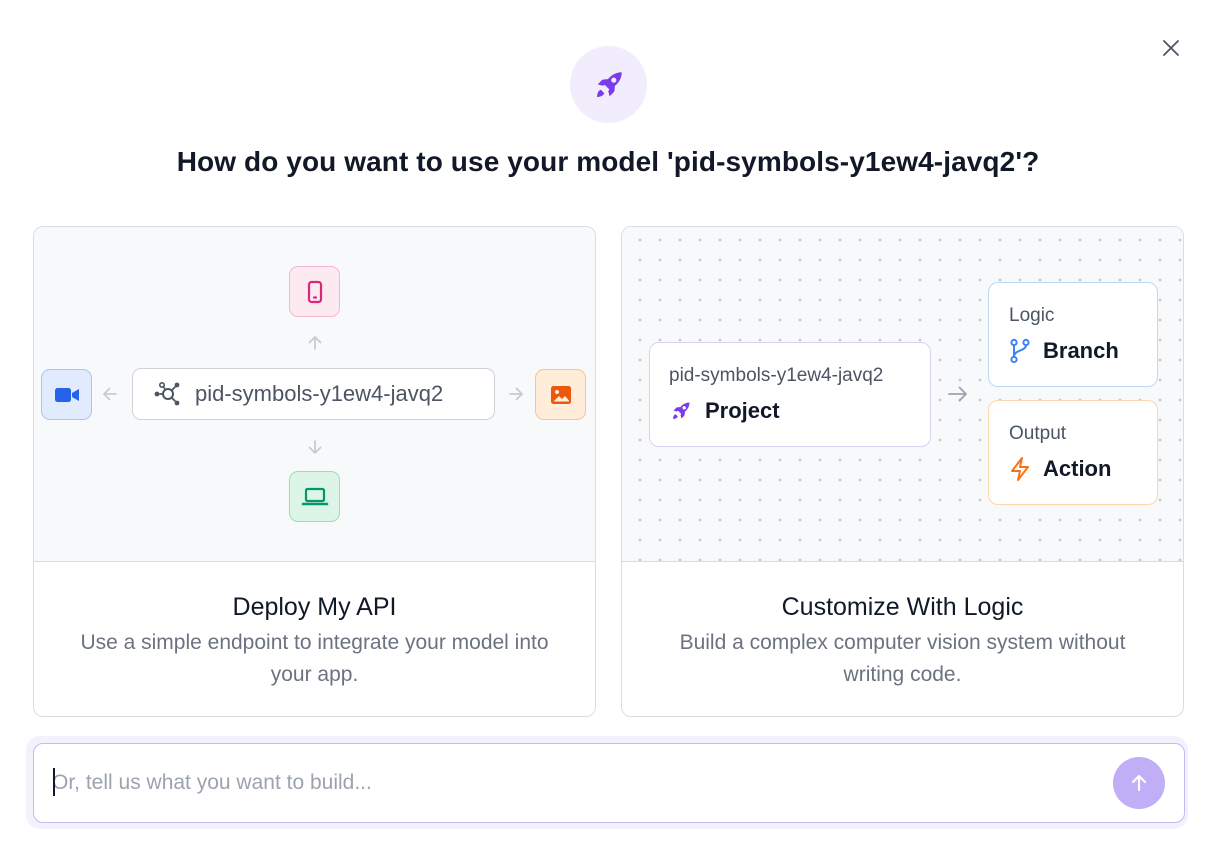 The image size is (1216, 850). I want to click on lightning-icon, so click(1020, 469).